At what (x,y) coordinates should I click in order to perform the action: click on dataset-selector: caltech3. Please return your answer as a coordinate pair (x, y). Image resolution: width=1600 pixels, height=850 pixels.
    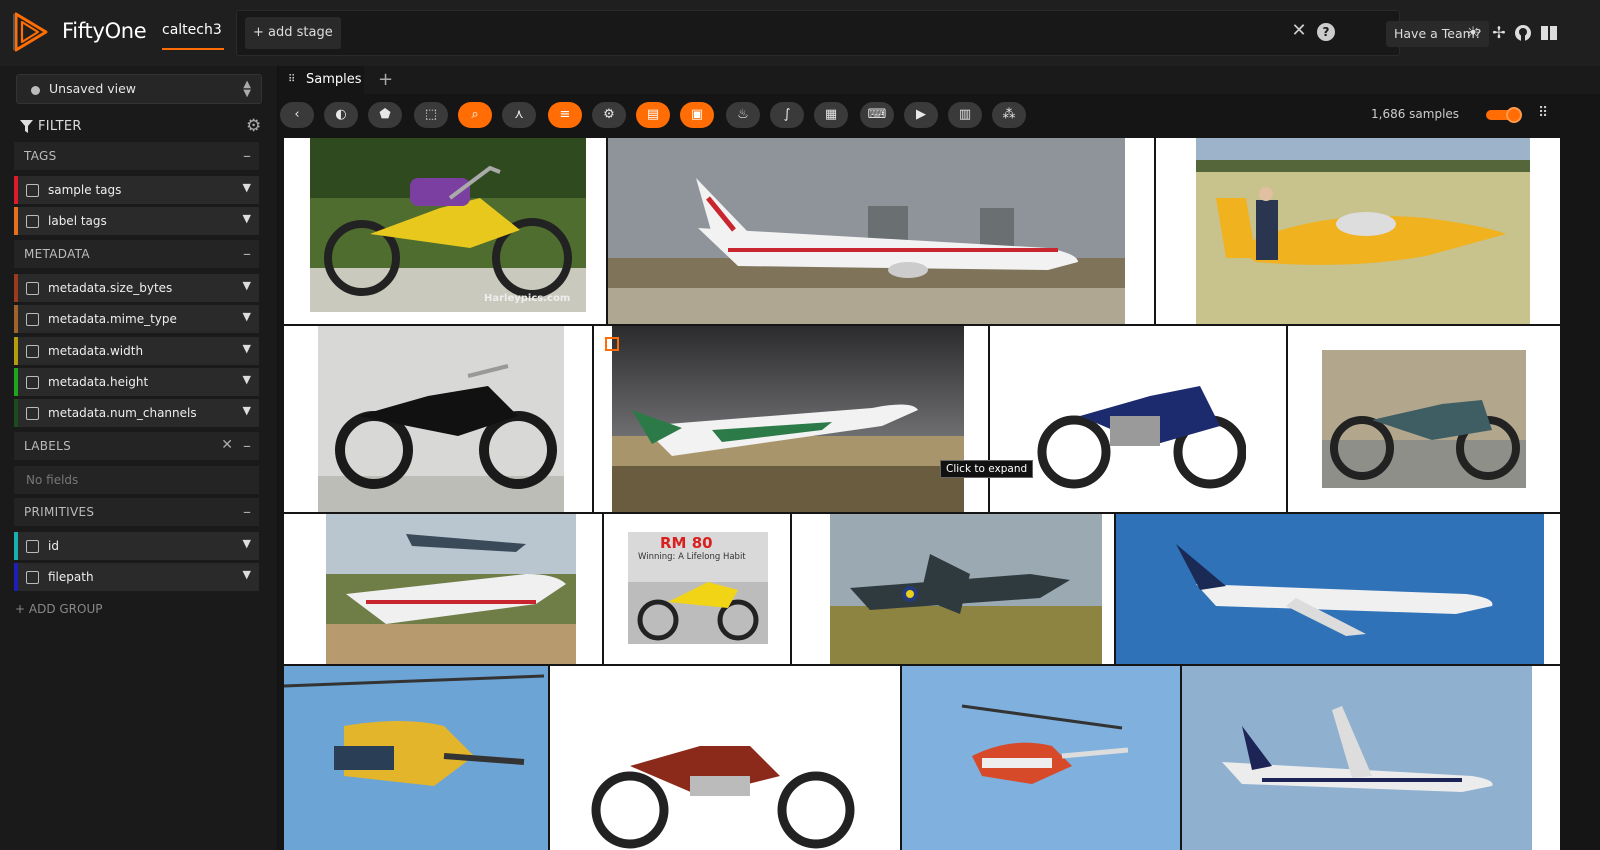
    Looking at the image, I should click on (192, 30).